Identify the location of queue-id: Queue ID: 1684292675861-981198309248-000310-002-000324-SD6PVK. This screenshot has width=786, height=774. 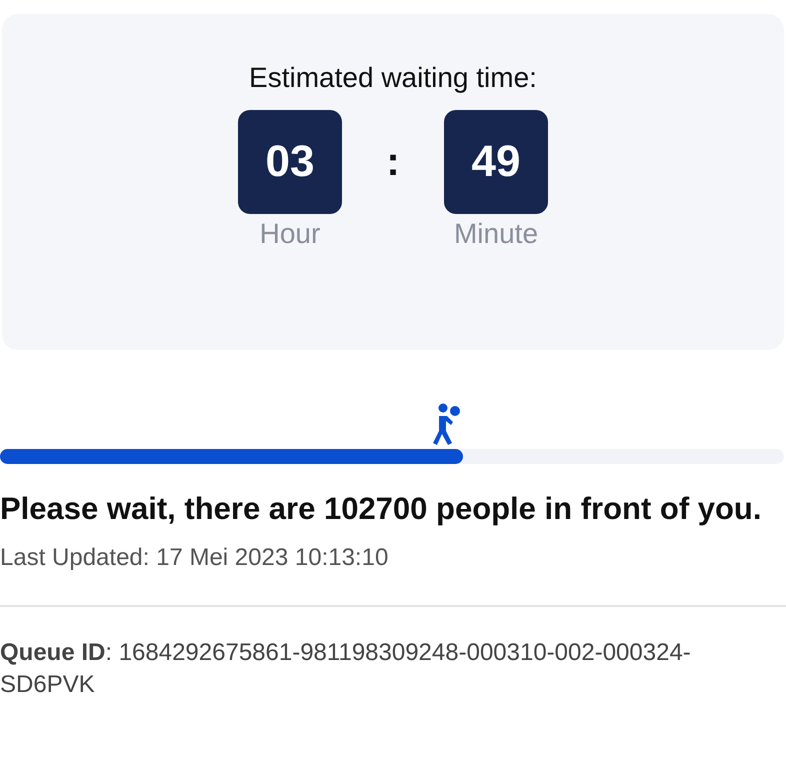
(346, 669).